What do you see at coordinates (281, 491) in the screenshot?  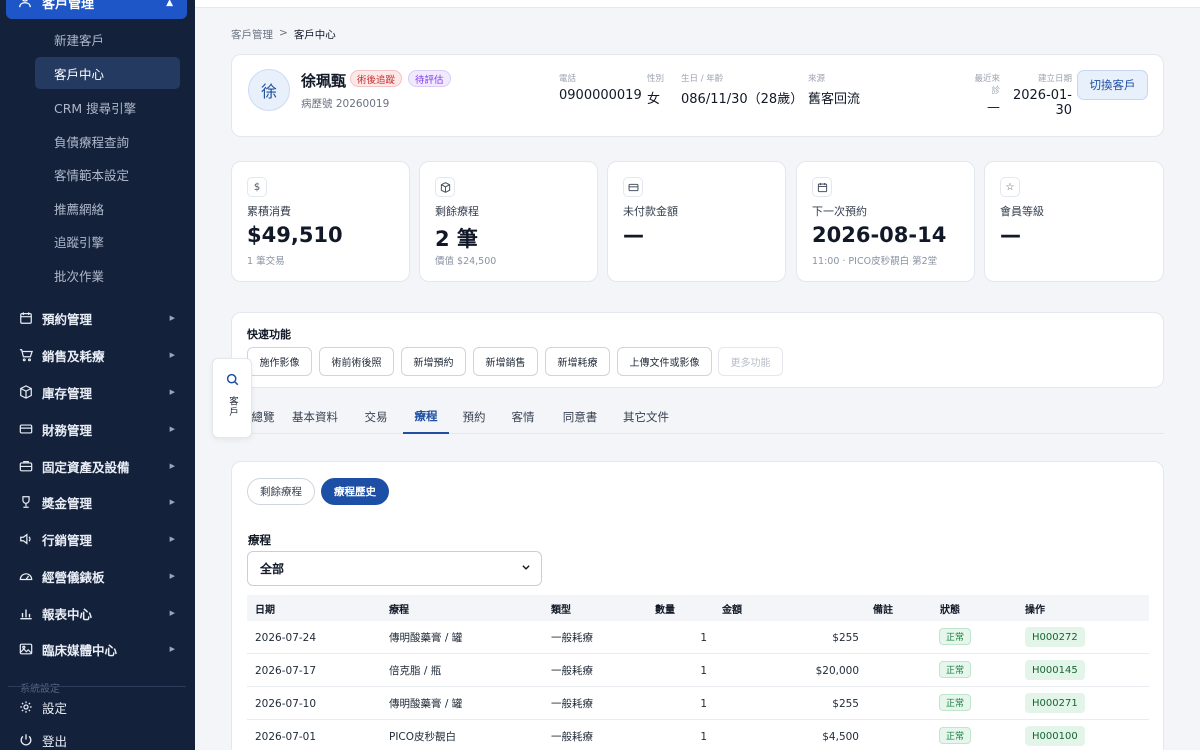 I see `remaining-courses-toggle: 剩餘療程` at bounding box center [281, 491].